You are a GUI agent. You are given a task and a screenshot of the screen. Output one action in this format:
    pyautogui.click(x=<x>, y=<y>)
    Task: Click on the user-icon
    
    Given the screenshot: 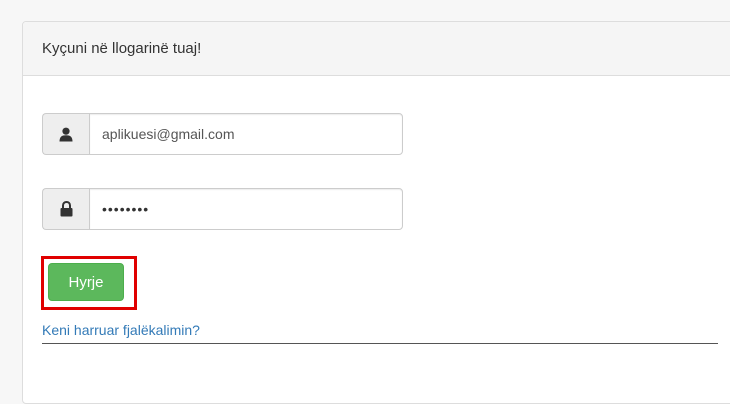 What is the action you would take?
    pyautogui.click(x=65, y=134)
    